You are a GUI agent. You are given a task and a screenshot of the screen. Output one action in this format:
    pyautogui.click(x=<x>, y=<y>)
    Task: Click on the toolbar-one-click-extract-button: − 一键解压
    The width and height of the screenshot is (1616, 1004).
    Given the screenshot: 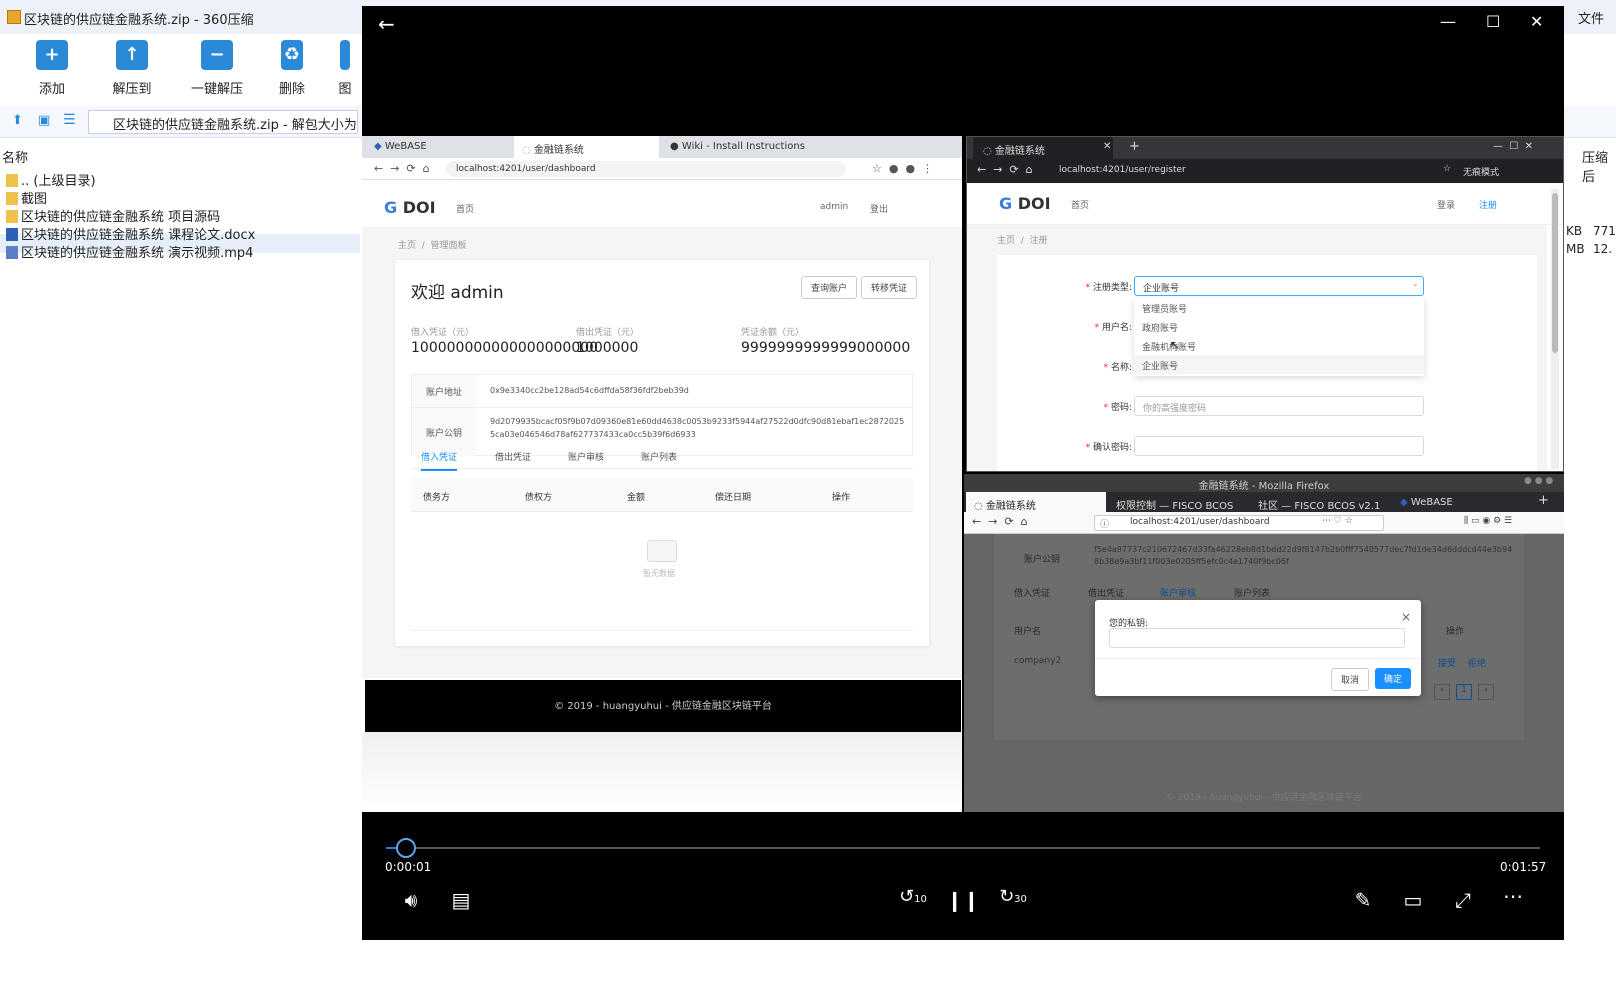 What is the action you would take?
    pyautogui.click(x=217, y=68)
    